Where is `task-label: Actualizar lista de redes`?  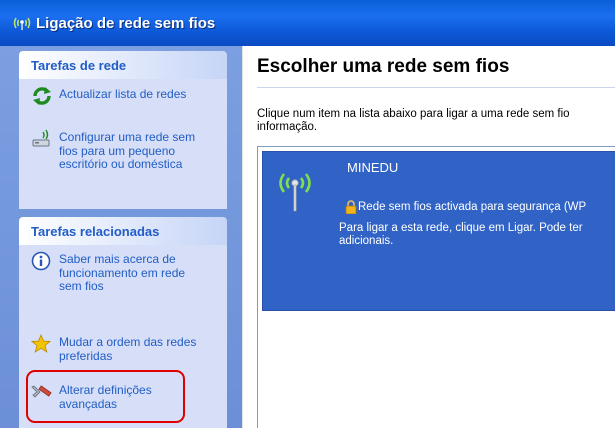
task-label: Actualizar lista de redes is located at coordinates (123, 94).